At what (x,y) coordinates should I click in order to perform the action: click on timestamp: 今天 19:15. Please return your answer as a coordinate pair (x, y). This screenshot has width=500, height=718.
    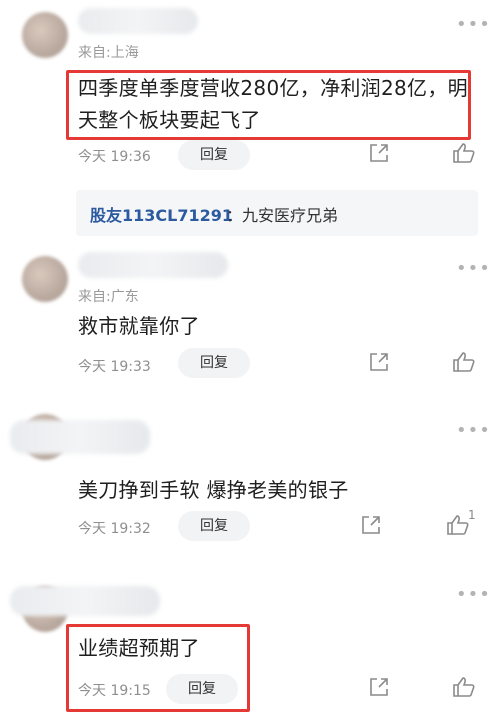
    Looking at the image, I should click on (114, 691).